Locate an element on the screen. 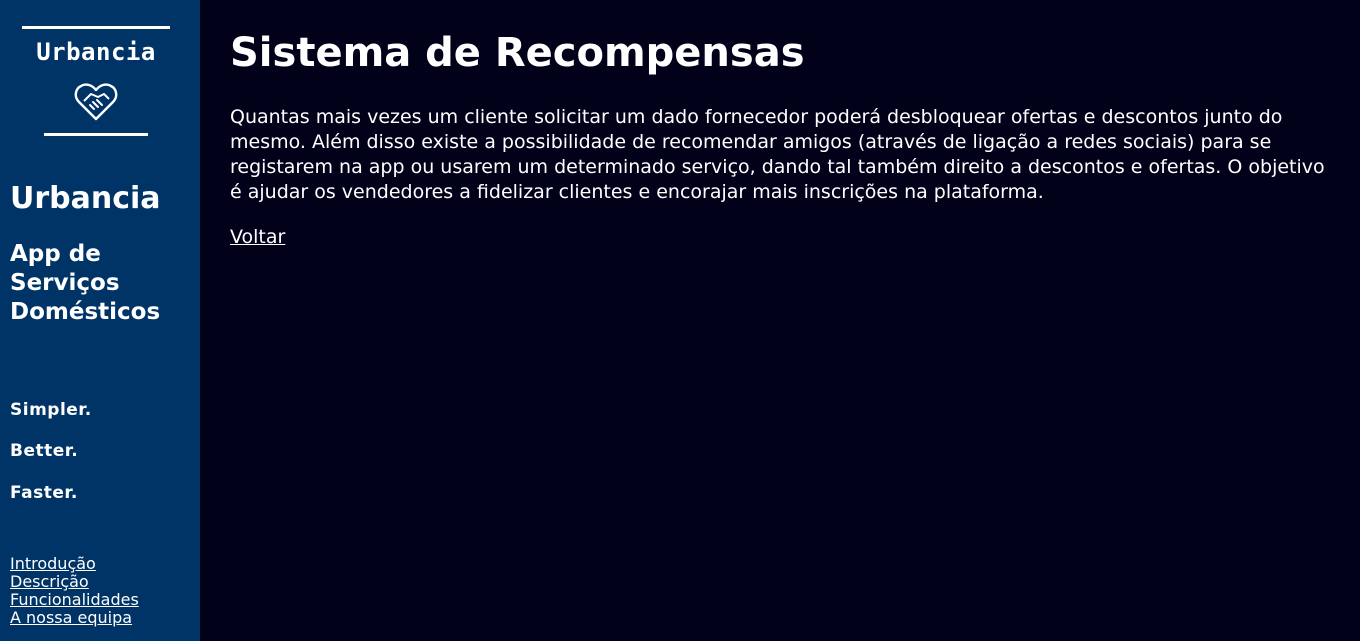  slogan-better: Better. is located at coordinates (44, 451).